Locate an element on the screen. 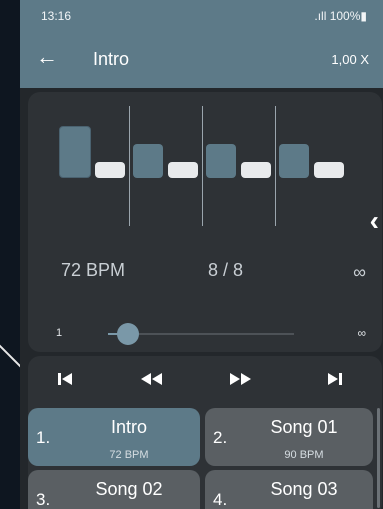 This screenshot has width=383, height=509. song-list-scrollbar is located at coordinates (378, 458).